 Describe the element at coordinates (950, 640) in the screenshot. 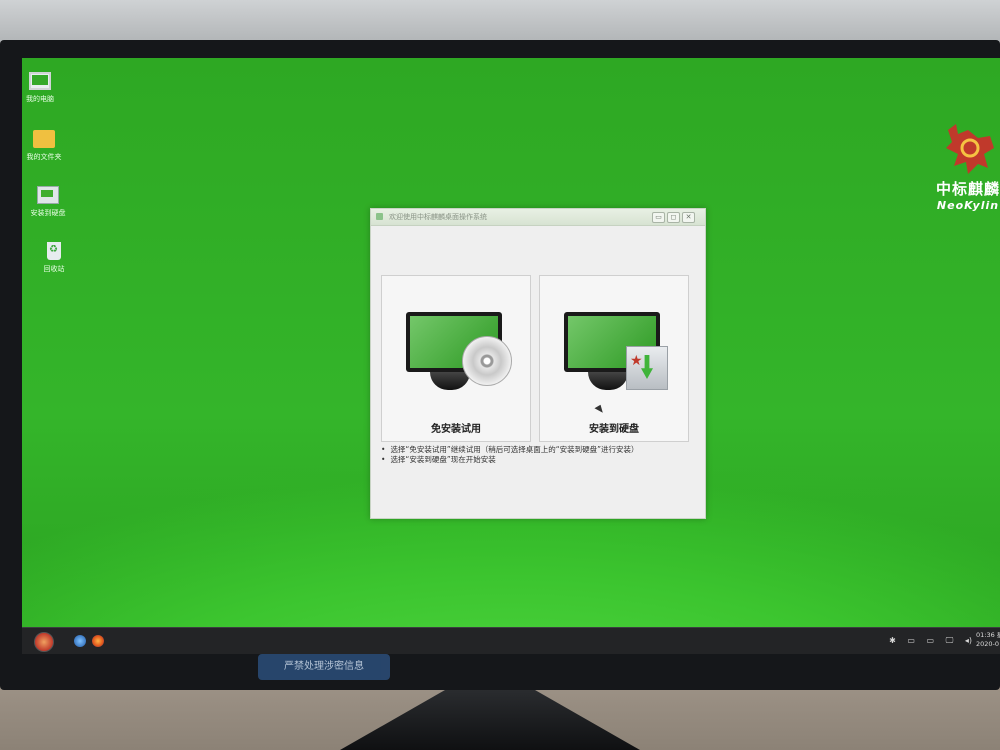

I see `network-icon: 🖵` at that location.